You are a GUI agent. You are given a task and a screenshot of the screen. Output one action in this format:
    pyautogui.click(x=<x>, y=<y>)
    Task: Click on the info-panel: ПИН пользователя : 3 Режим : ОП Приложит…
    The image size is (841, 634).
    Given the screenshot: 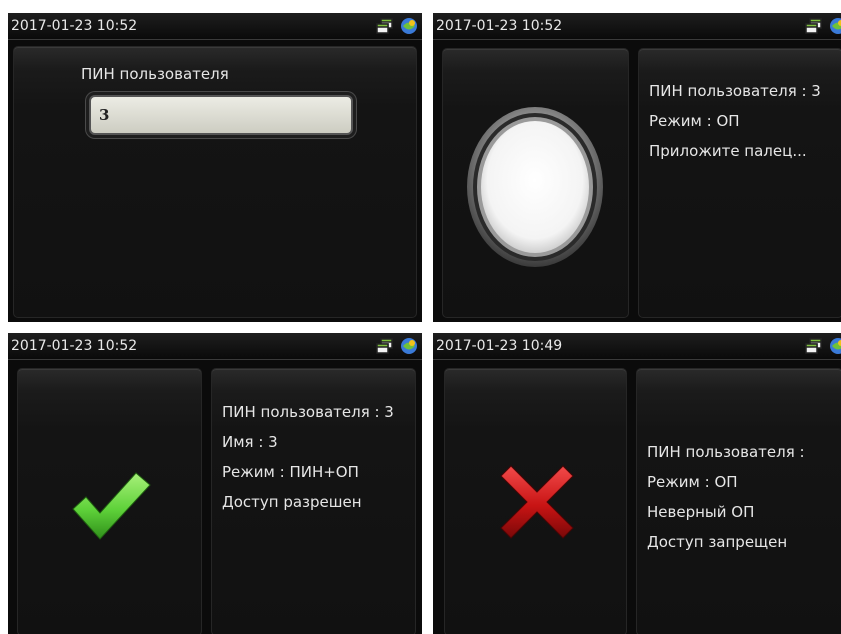 What is the action you would take?
    pyautogui.click(x=739, y=183)
    